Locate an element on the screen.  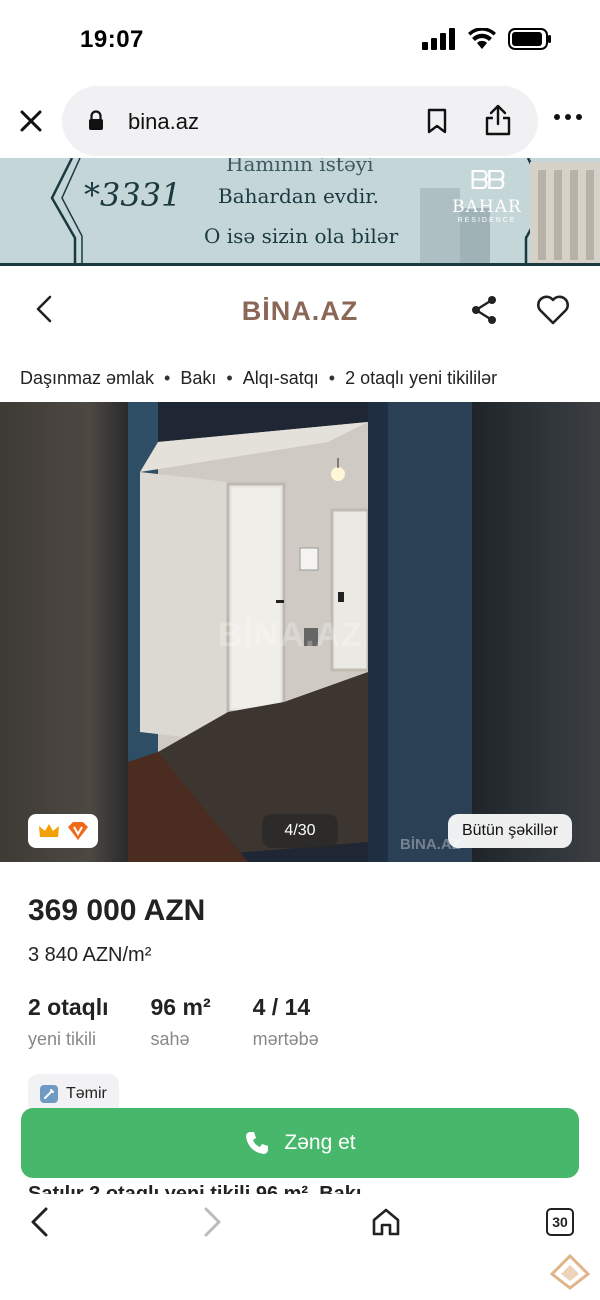
fact-value: 96 m² is located at coordinates (180, 1007).